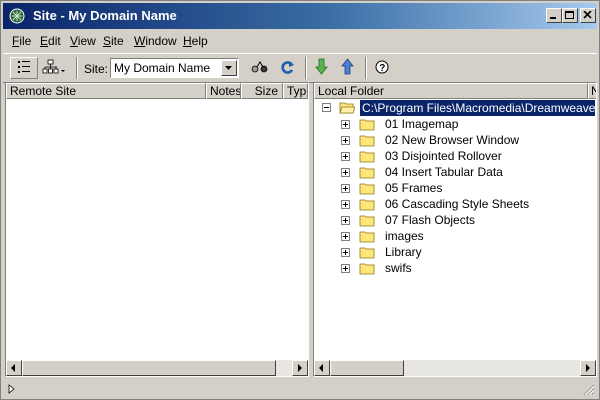 This screenshot has width=600, height=400. I want to click on refresh-icon, so click(287, 67).